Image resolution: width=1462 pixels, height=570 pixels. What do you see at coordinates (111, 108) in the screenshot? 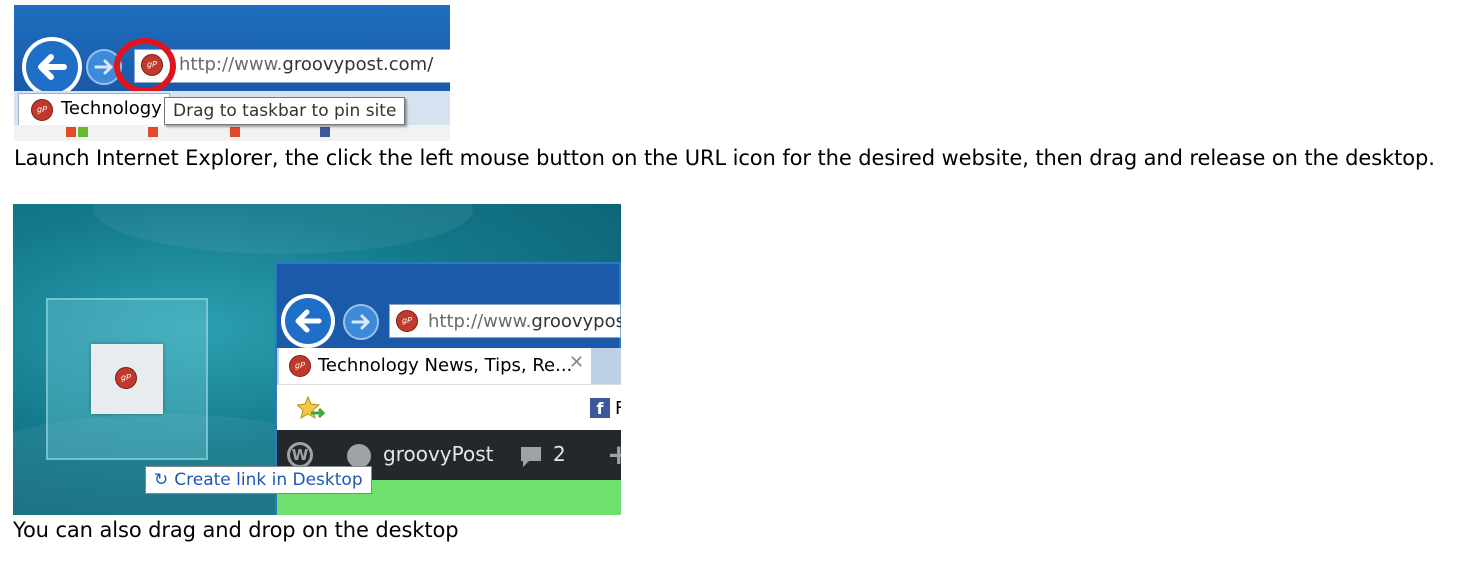
I see `tab-label: Technology` at bounding box center [111, 108].